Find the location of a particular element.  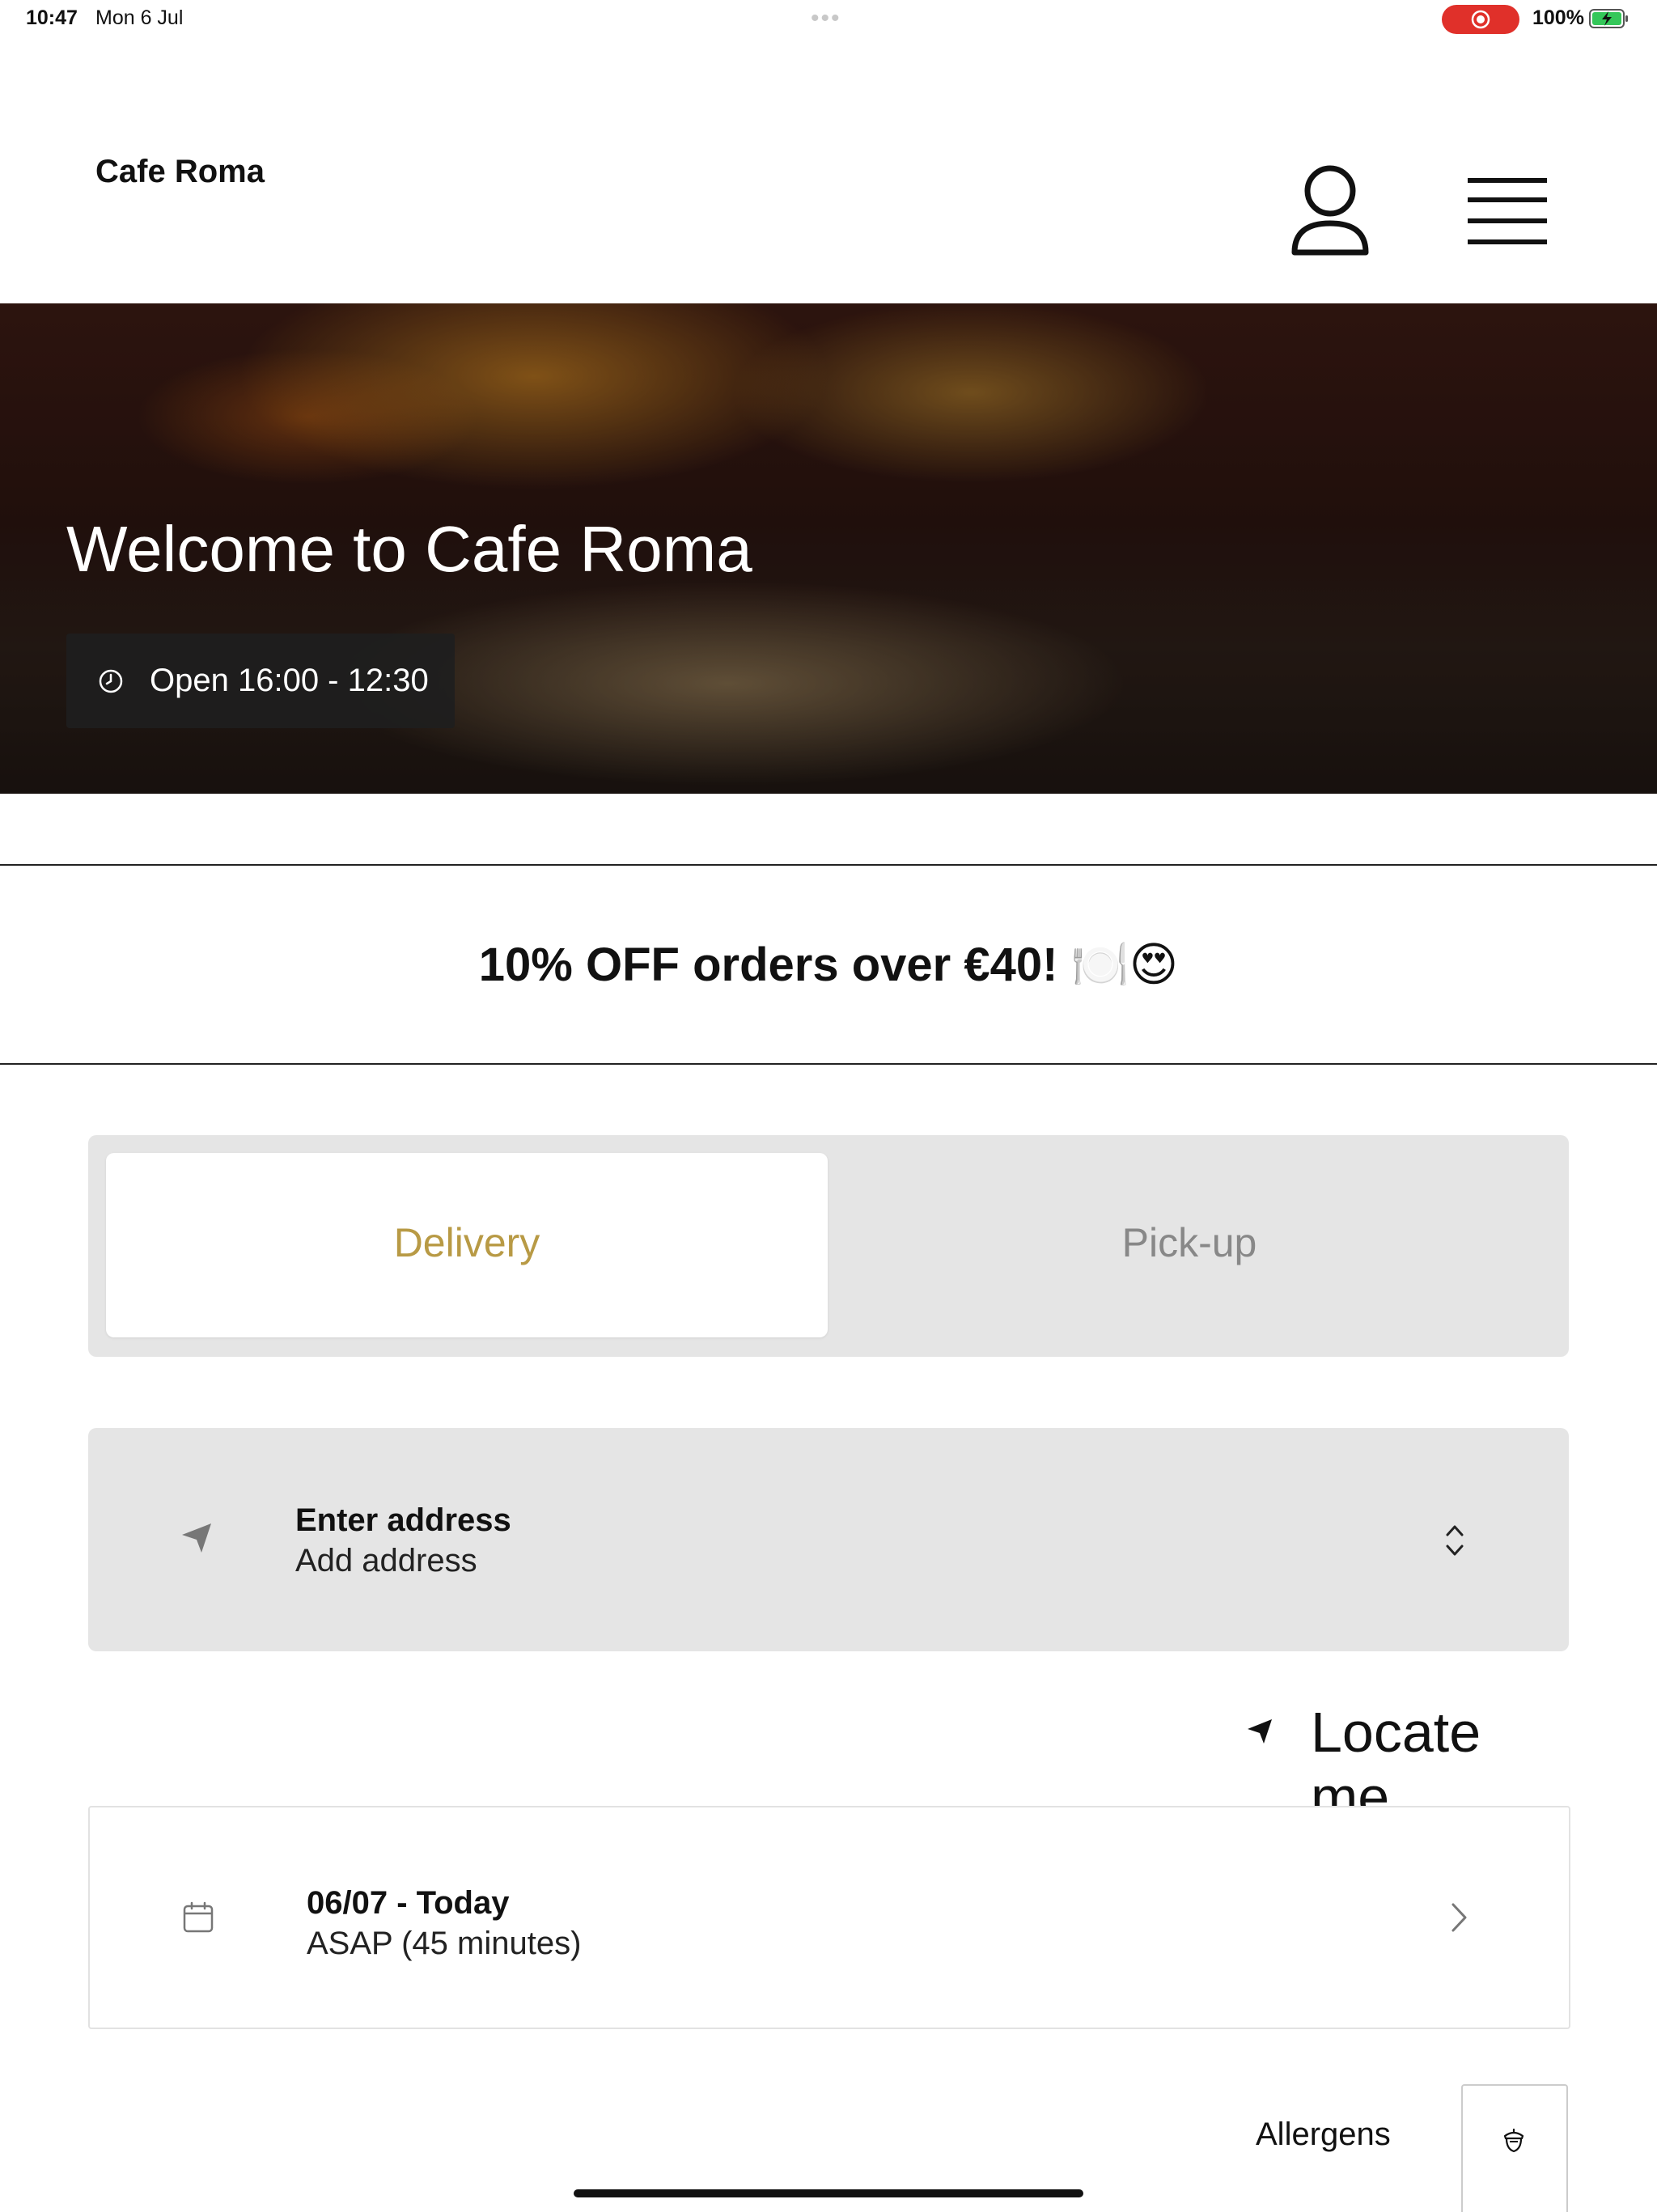

schedule-date: 06/07 - Today is located at coordinates (408, 1903).